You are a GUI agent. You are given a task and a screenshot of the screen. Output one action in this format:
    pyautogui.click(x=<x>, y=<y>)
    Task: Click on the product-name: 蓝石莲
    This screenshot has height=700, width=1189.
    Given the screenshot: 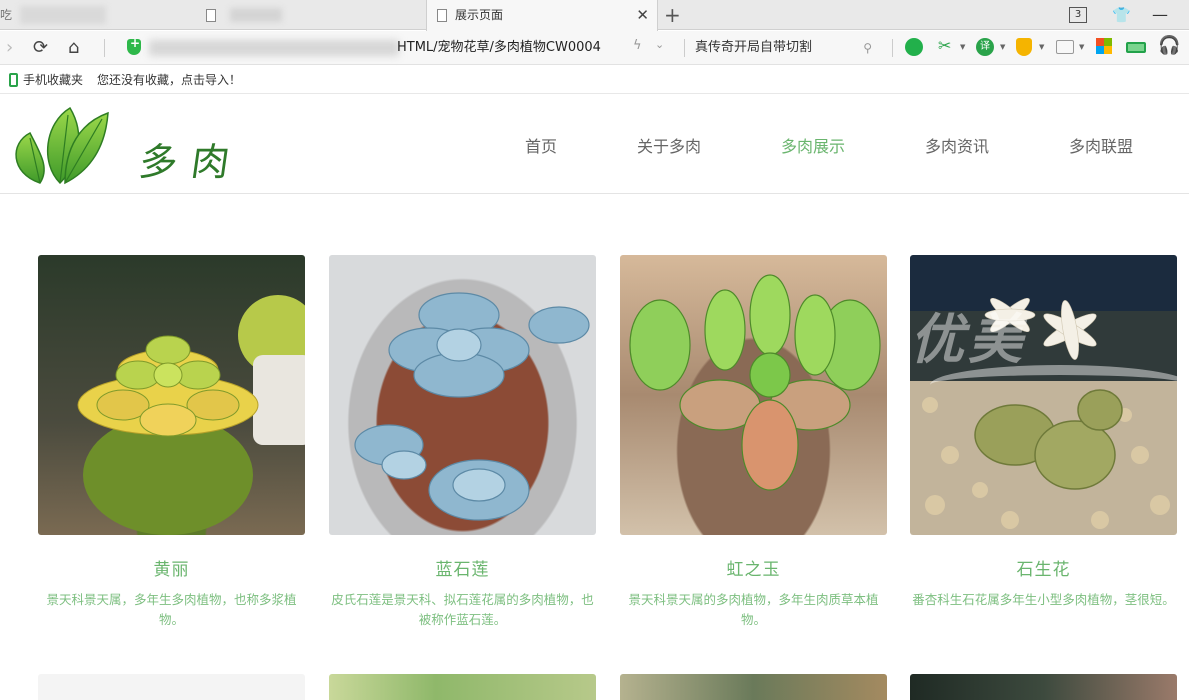 What is the action you would take?
    pyautogui.click(x=462, y=567)
    